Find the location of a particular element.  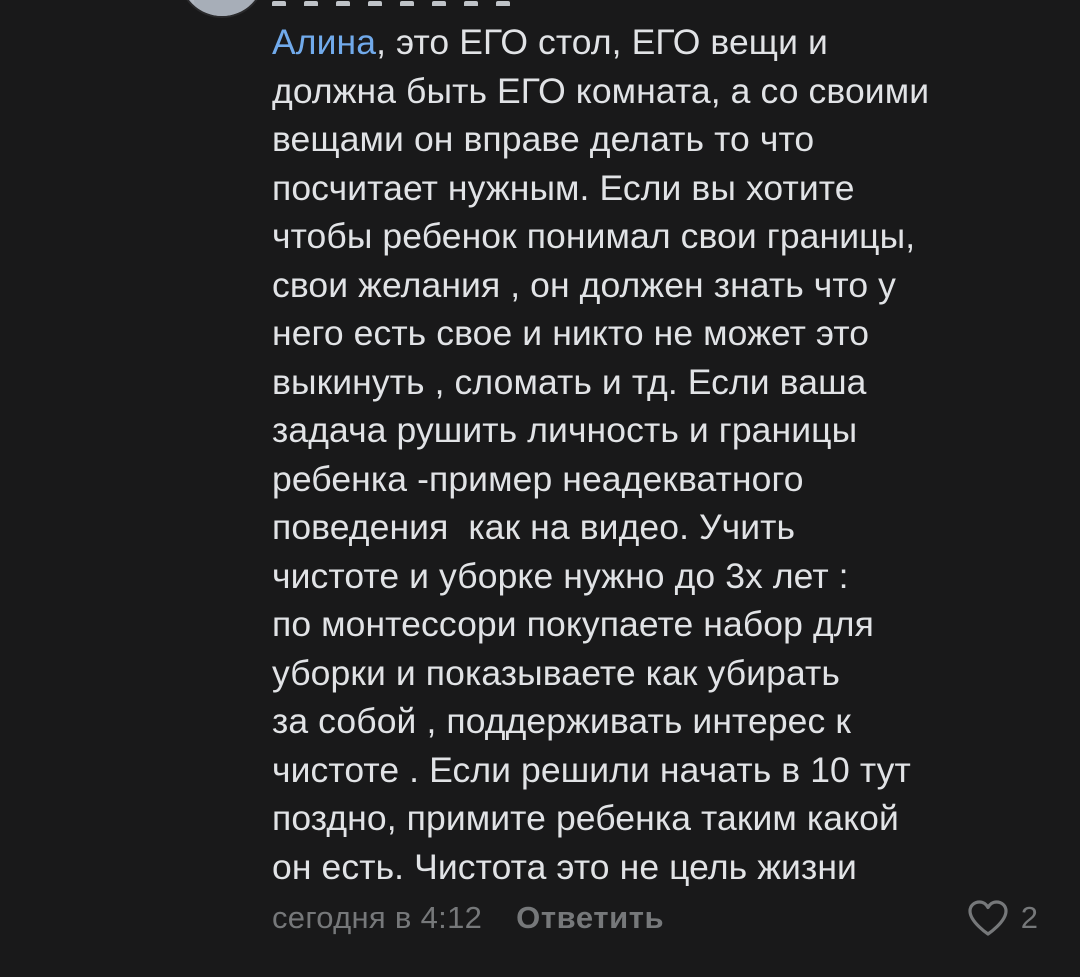

reply-button: Ответить is located at coordinates (590, 918).